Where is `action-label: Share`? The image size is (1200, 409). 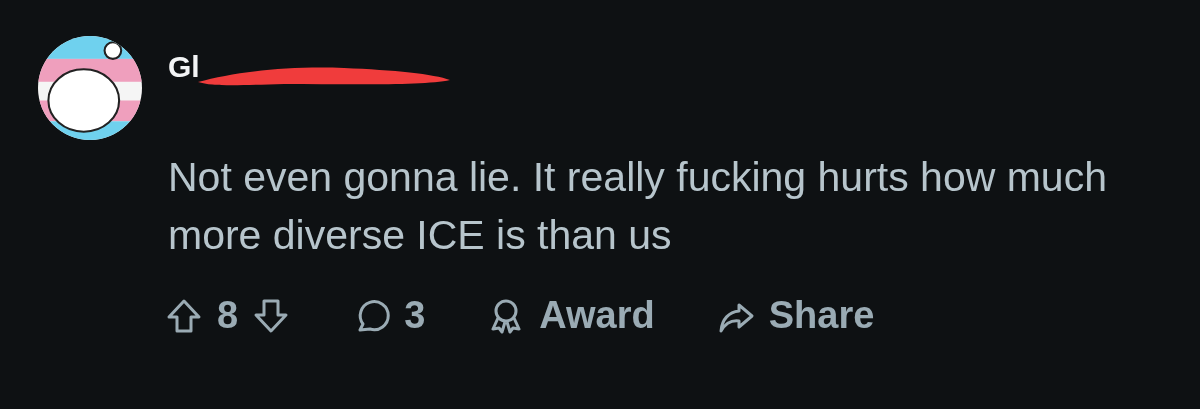
action-label: Share is located at coordinates (821, 315).